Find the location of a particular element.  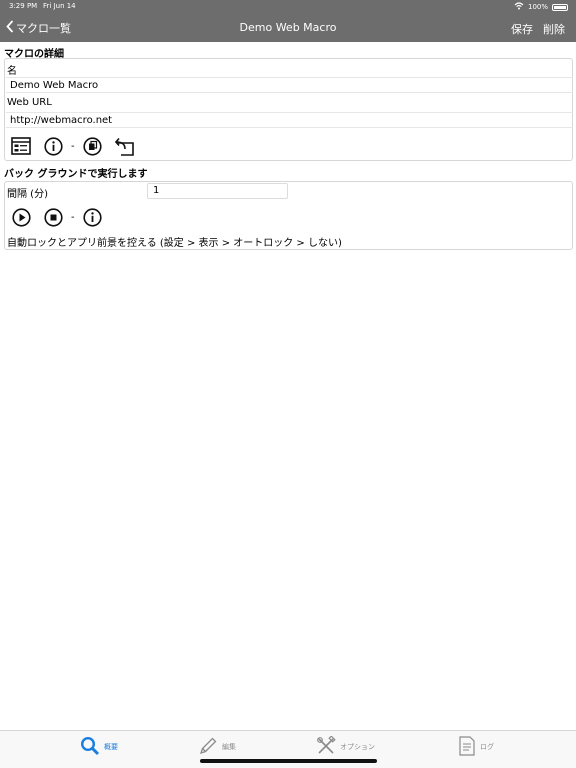

pencil-icon is located at coordinates (208, 747).